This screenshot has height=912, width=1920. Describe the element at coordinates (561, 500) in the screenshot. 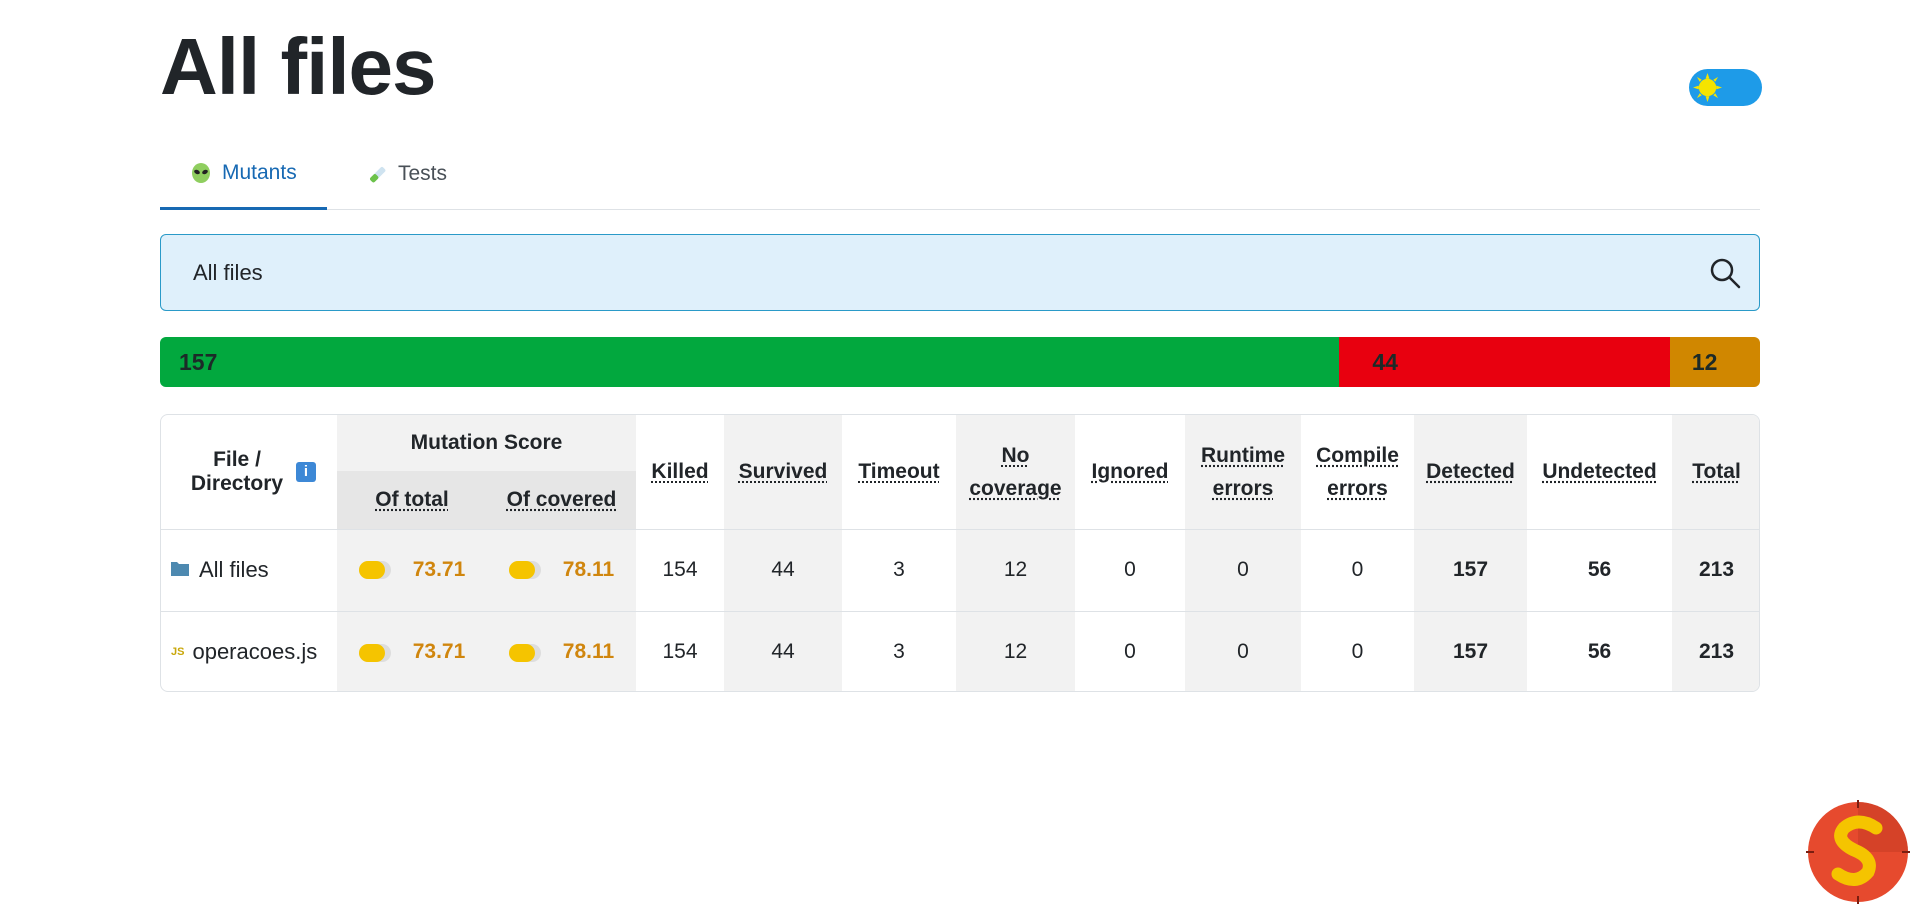

I see `header-of-covered: Of covered` at that location.